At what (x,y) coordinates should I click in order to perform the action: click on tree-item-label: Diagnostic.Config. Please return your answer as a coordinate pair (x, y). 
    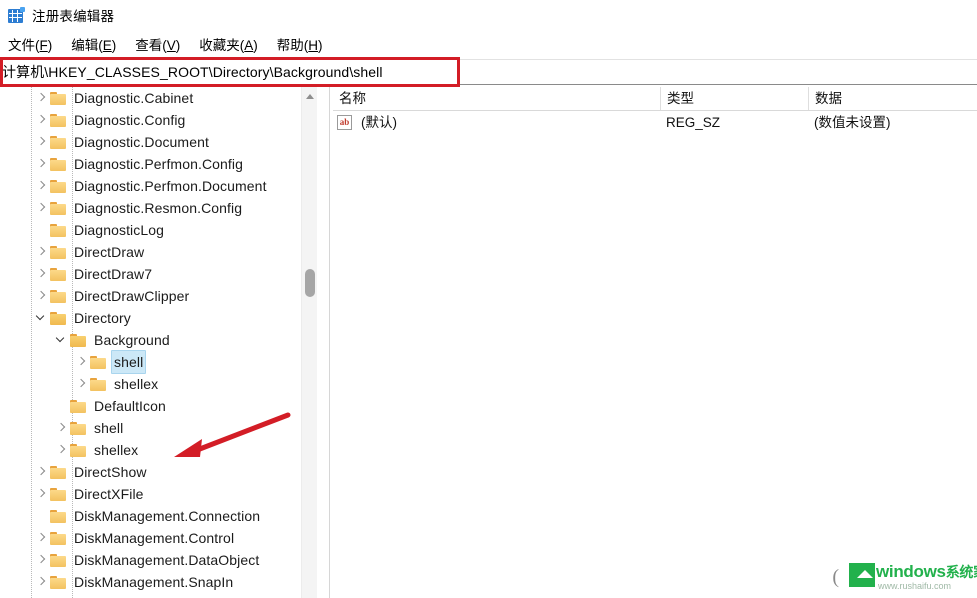
    Looking at the image, I should click on (130, 120).